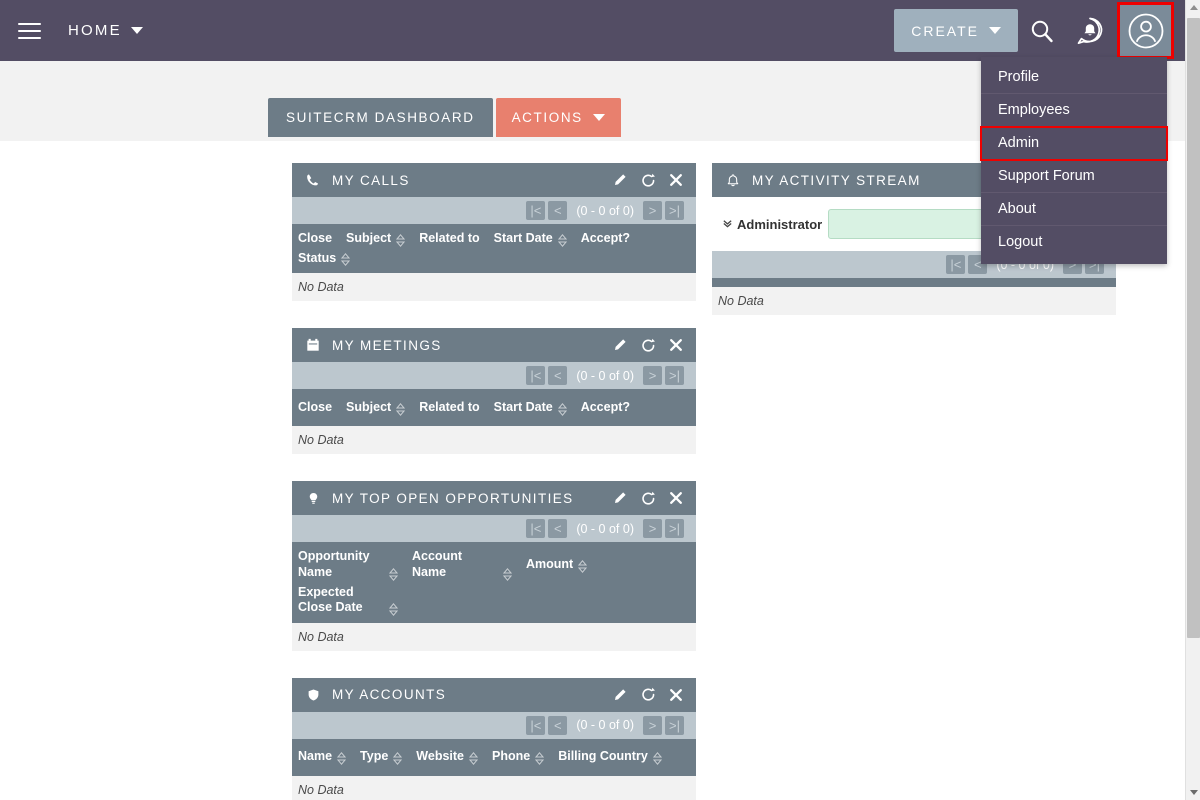 This screenshot has width=1200, height=800. Describe the element at coordinates (550, 564) in the screenshot. I see `column-label: Amount` at that location.